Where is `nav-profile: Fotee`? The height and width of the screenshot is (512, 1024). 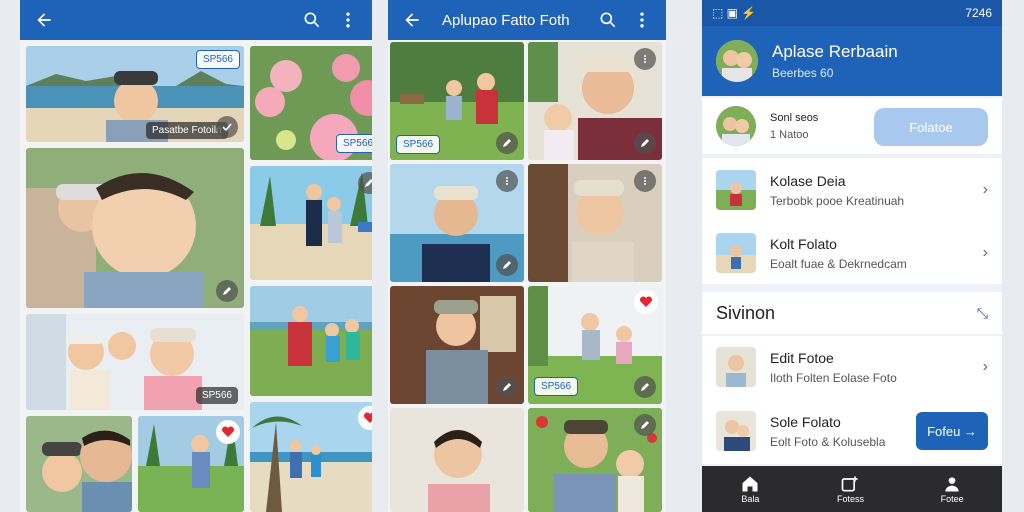
nav-profile: Fotee is located at coordinates (952, 489).